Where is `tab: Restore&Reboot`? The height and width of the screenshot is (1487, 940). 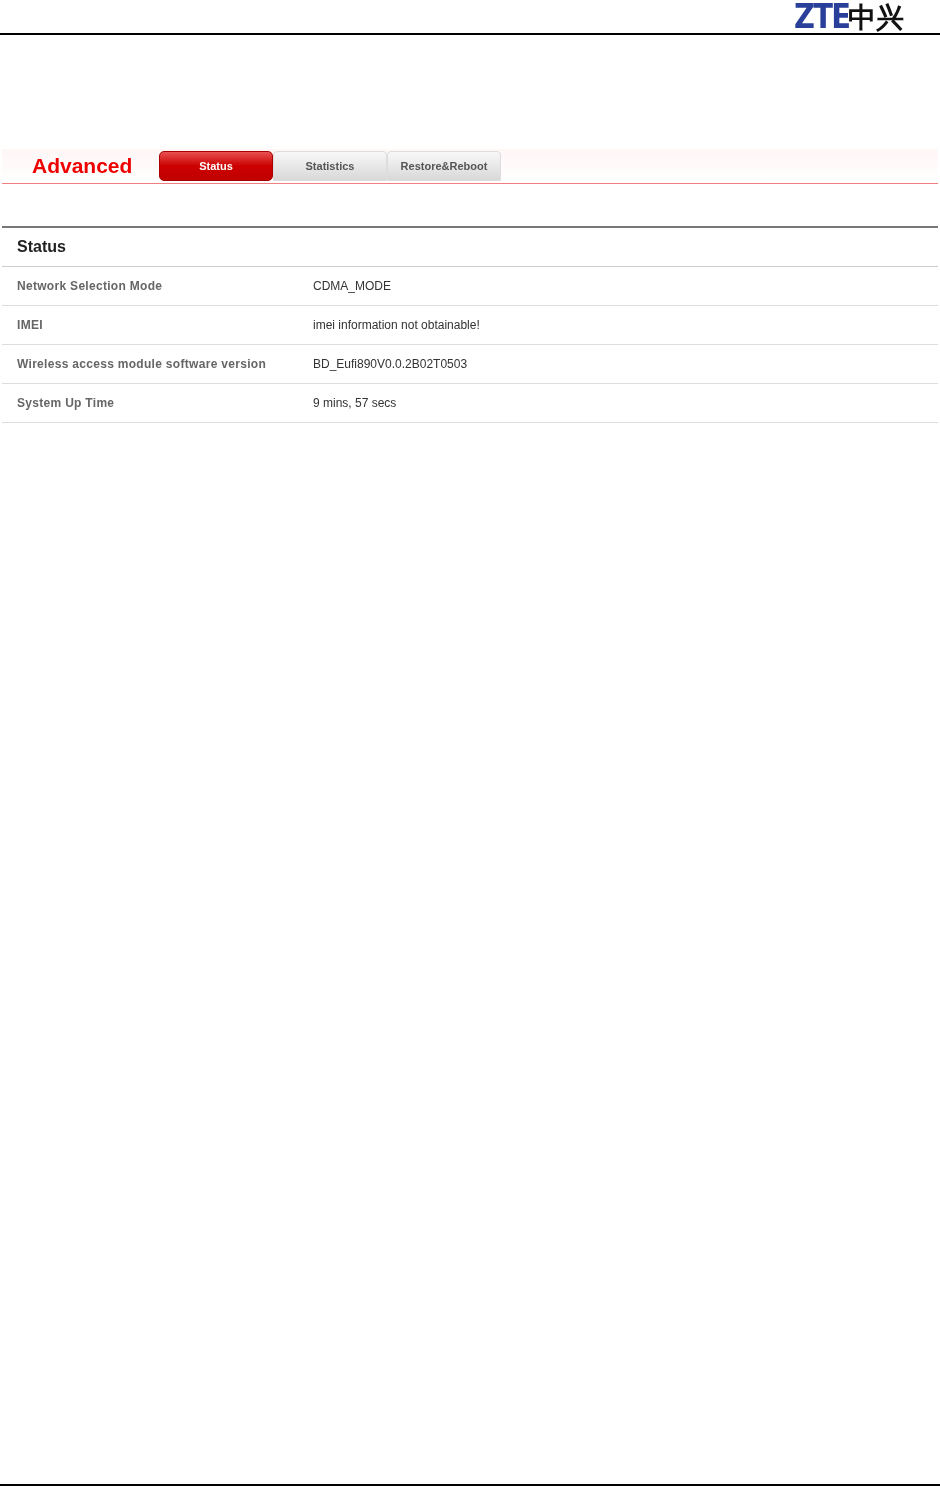
tab: Restore&Reboot is located at coordinates (444, 166).